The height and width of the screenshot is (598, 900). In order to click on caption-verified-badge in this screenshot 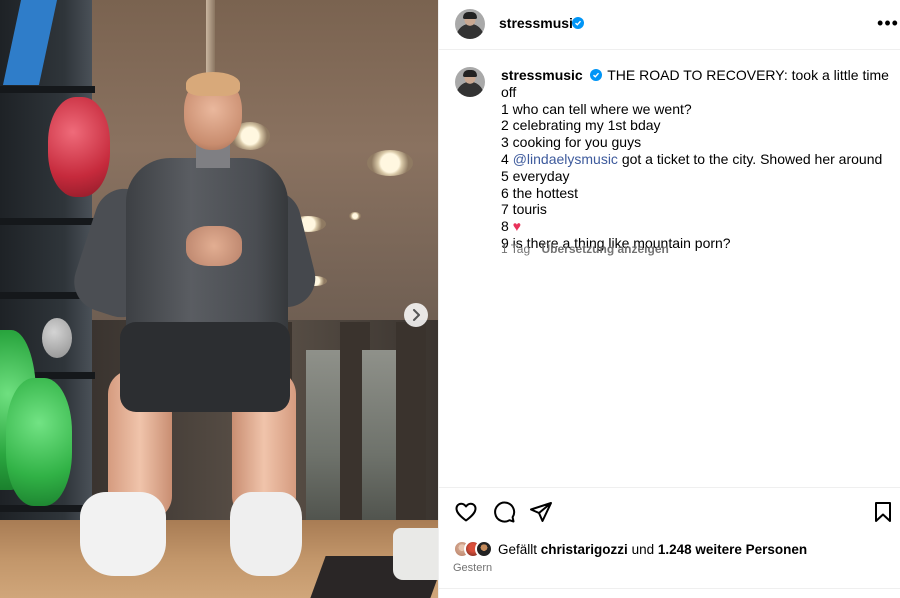, I will do `click(595, 75)`.